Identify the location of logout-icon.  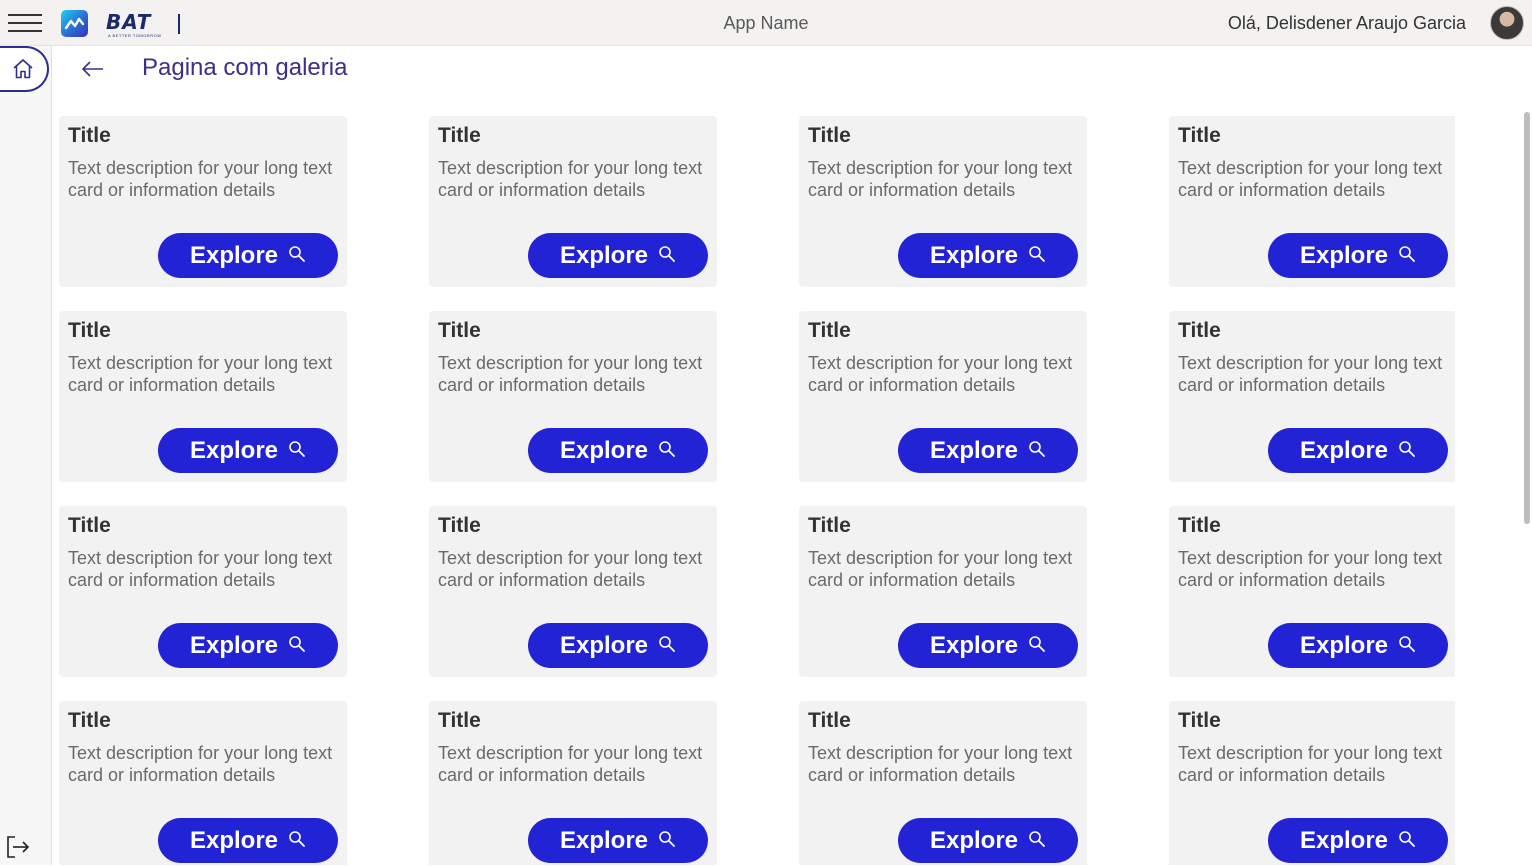
(18, 847).